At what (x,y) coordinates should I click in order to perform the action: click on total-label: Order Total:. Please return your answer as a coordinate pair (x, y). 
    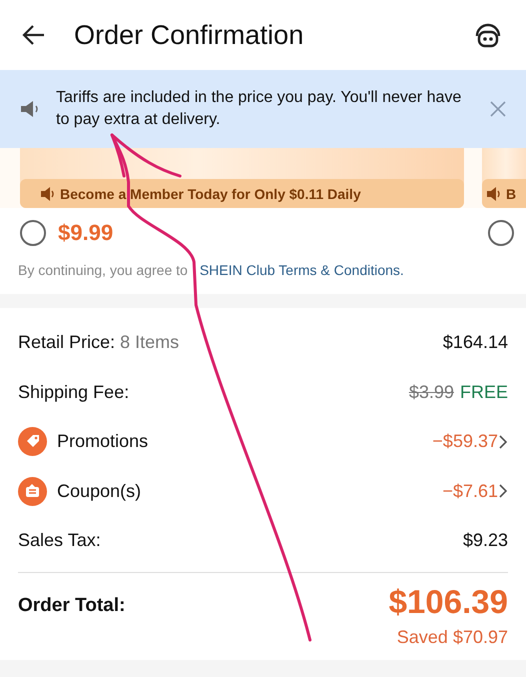
    Looking at the image, I should click on (72, 606).